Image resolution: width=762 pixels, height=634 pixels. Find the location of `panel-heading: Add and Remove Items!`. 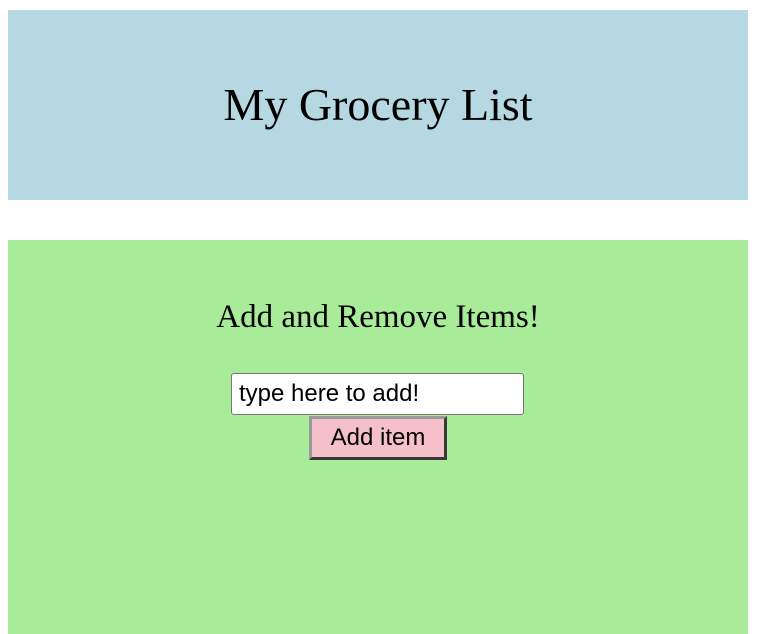

panel-heading: Add and Remove Items! is located at coordinates (378, 317).